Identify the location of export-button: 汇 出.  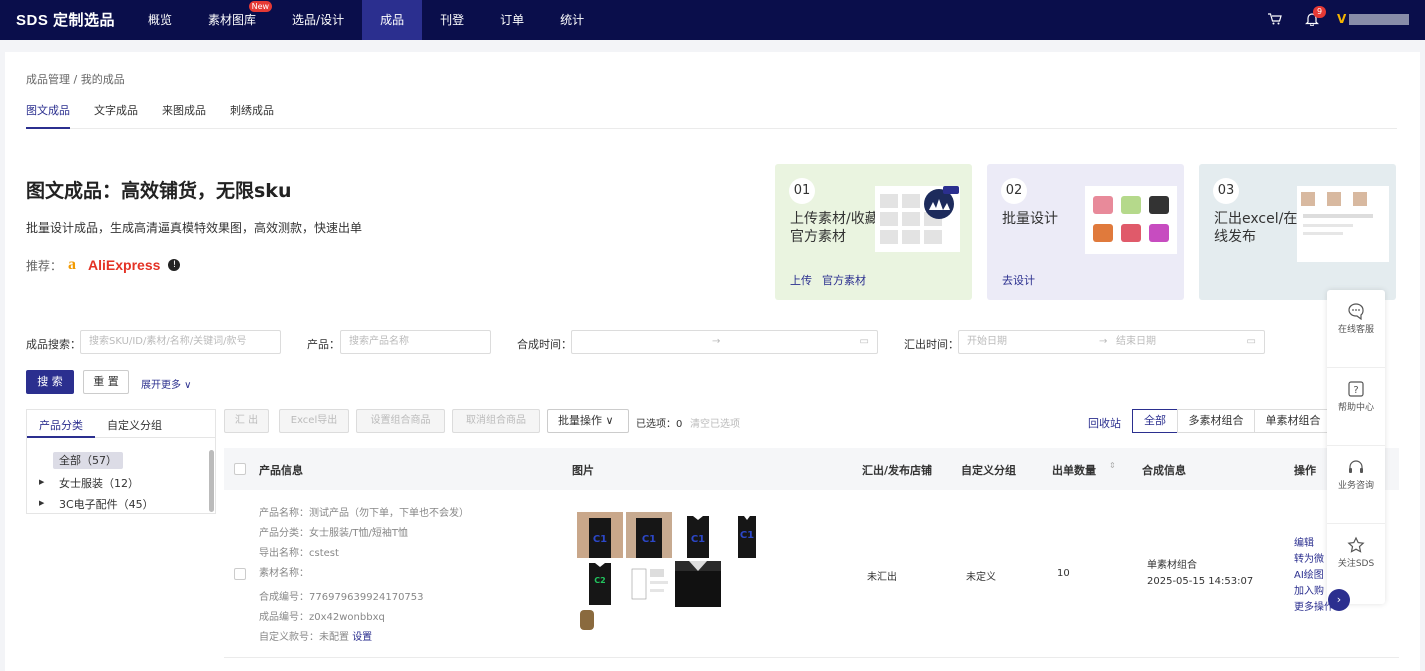
(246, 421).